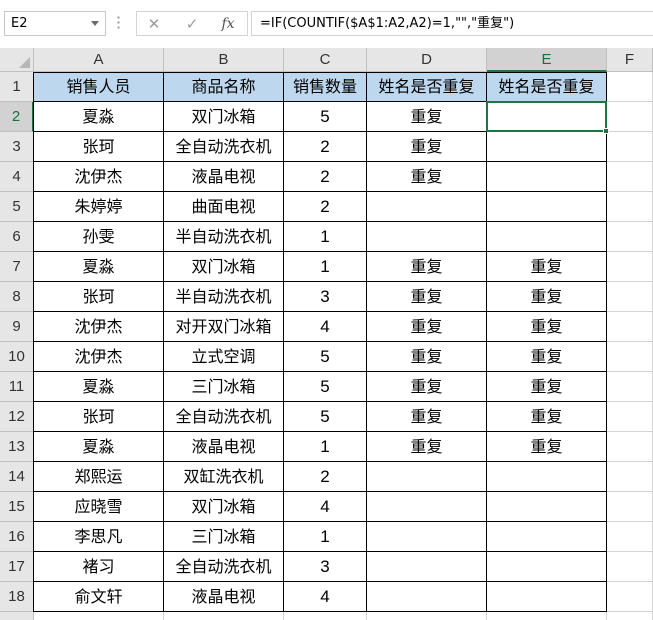 This screenshot has width=653, height=620. Describe the element at coordinates (427, 60) in the screenshot. I see `column-header-d: D` at that location.